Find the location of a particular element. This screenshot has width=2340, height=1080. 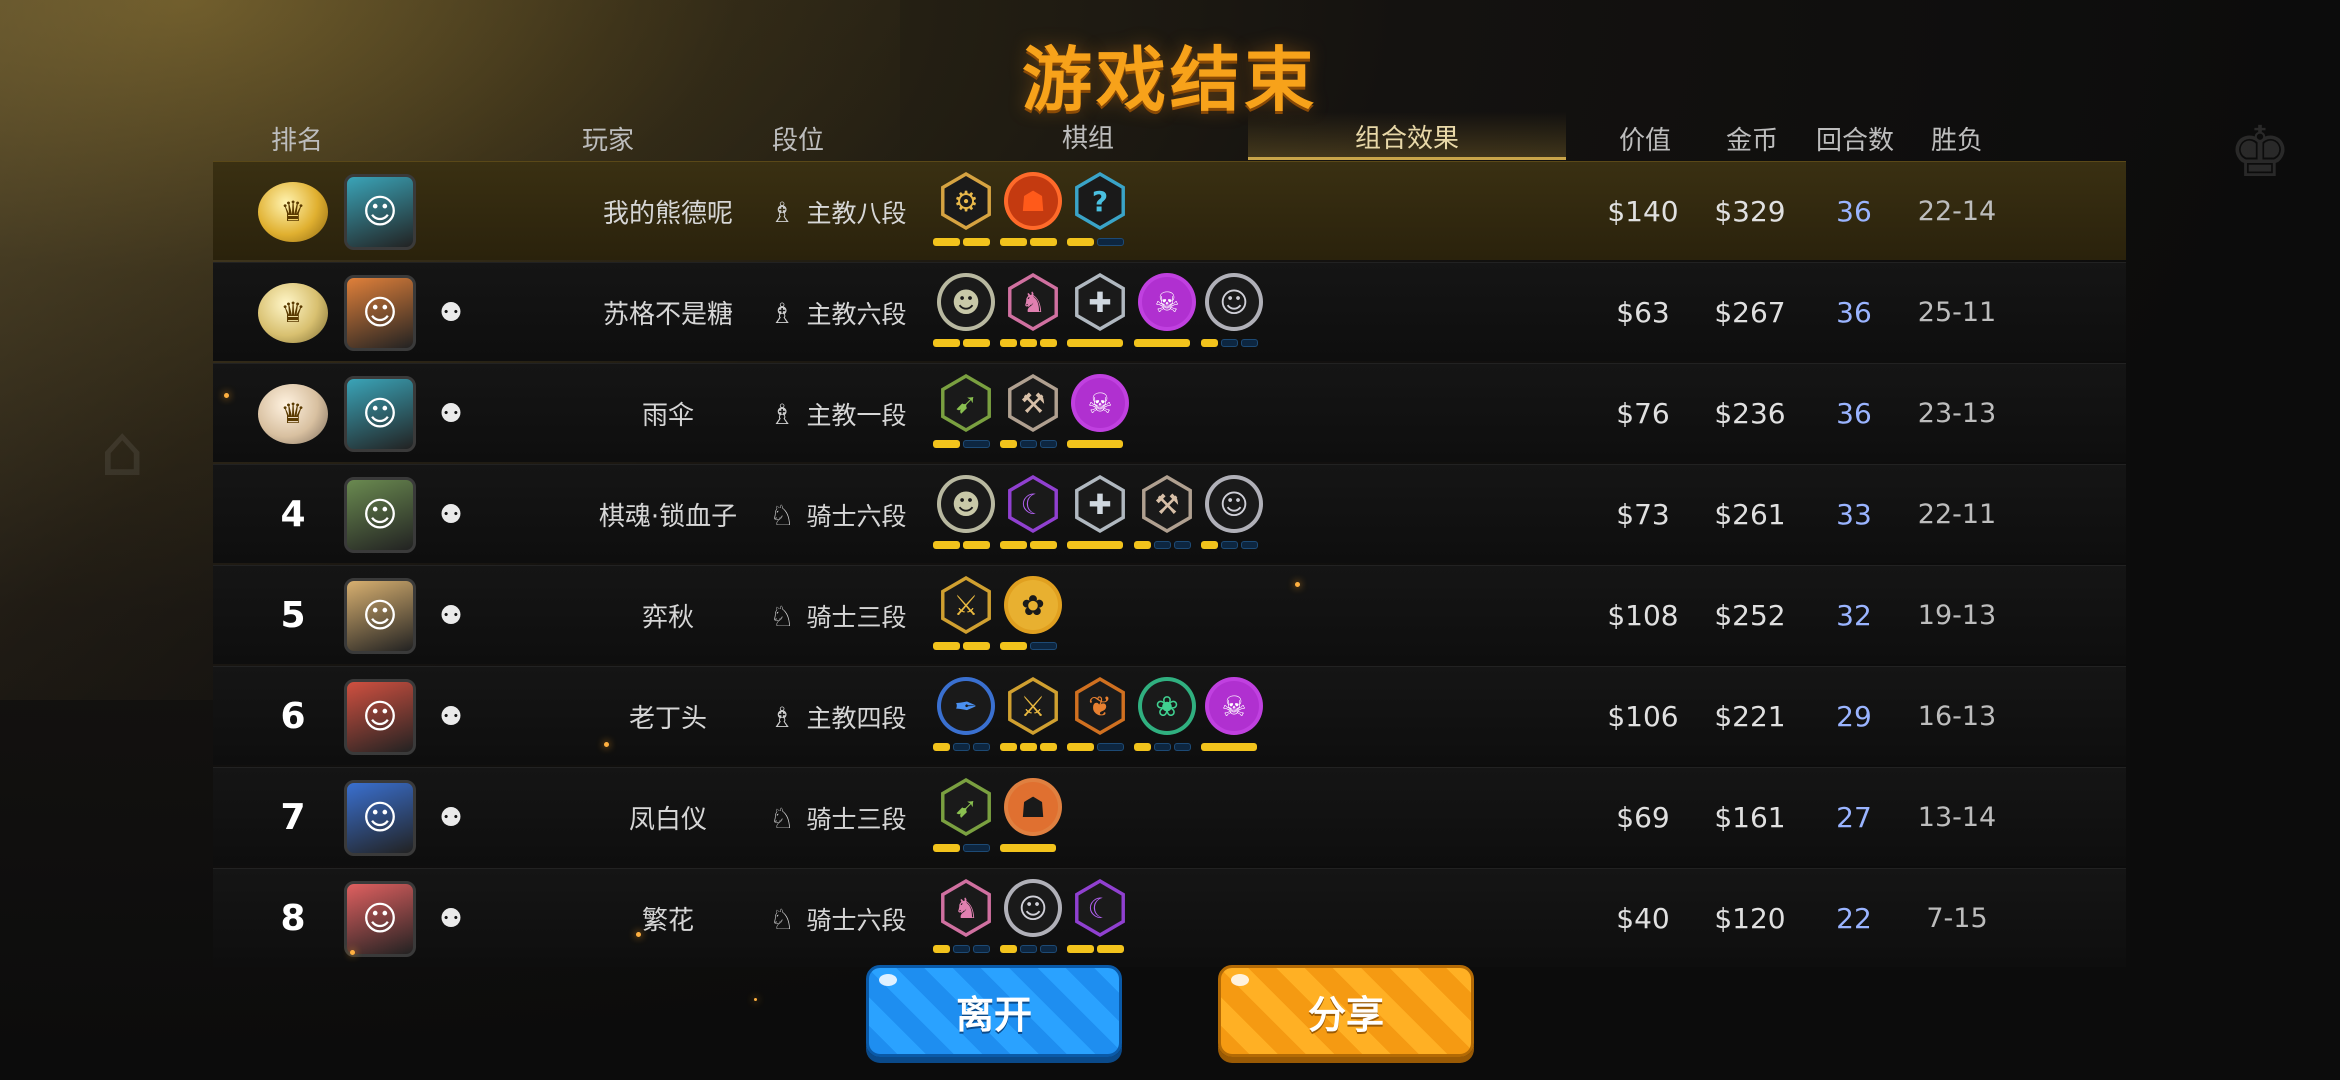

gold-text: $252 is located at coordinates (1750, 615).